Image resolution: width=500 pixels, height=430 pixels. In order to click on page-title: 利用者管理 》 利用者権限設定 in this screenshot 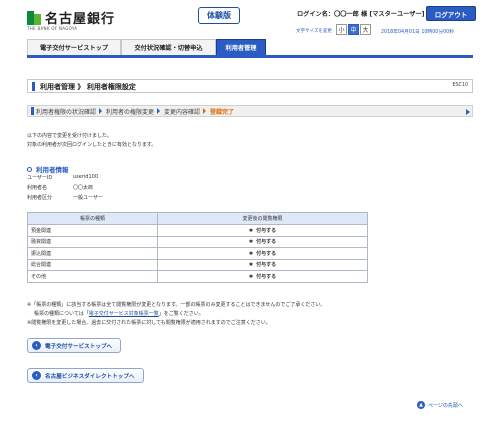, I will do `click(88, 87)`.